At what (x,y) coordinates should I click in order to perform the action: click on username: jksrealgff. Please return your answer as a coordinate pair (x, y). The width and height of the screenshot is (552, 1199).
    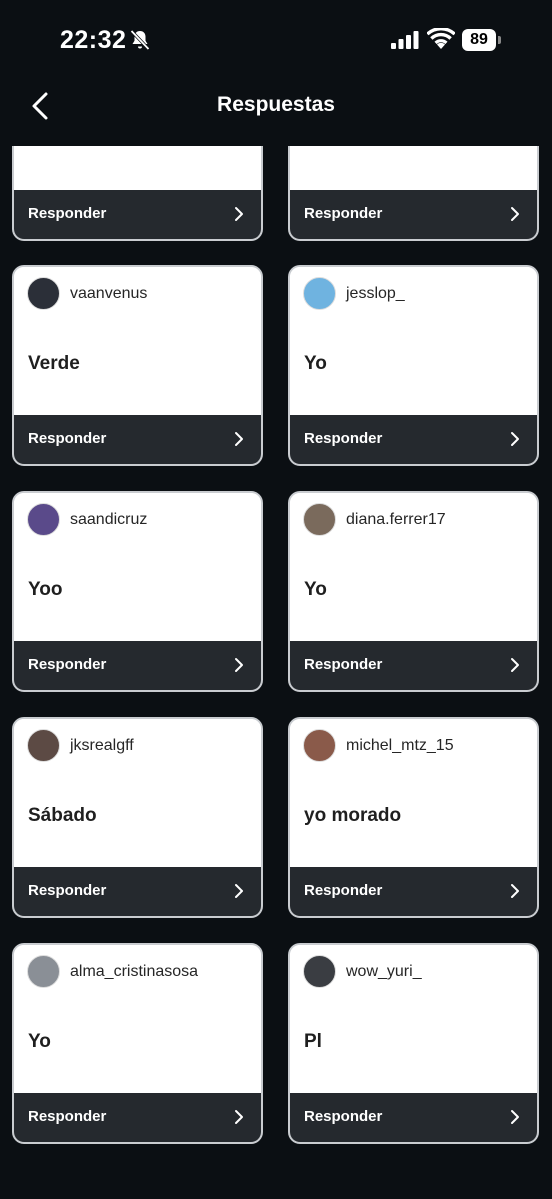
    Looking at the image, I should click on (102, 746).